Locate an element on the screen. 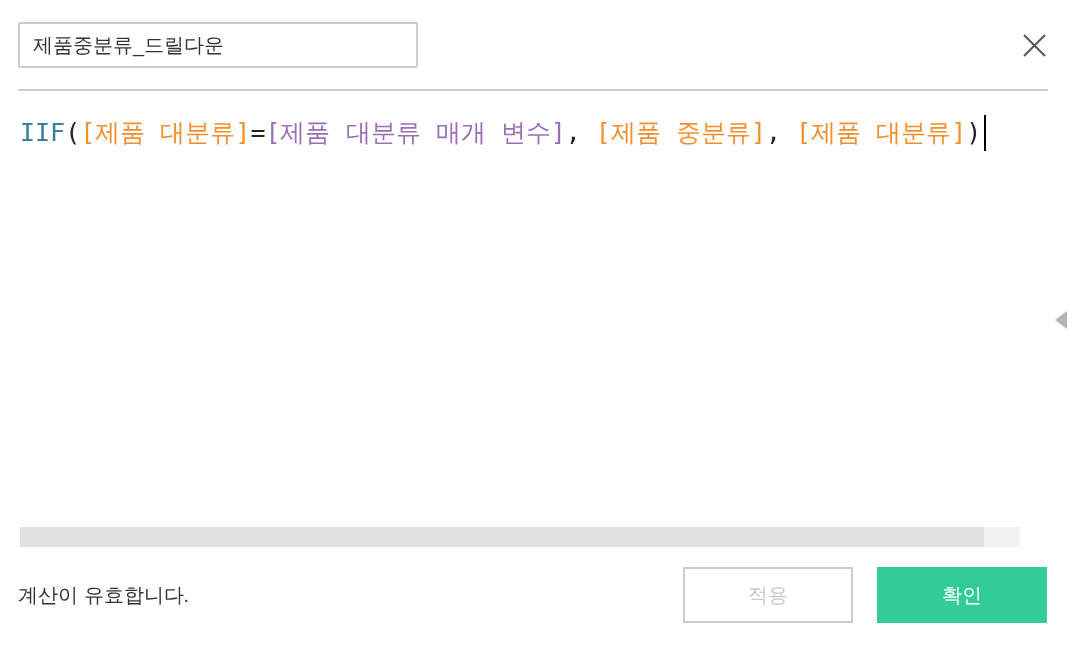  left-triangle-icon is located at coordinates (1061, 320).